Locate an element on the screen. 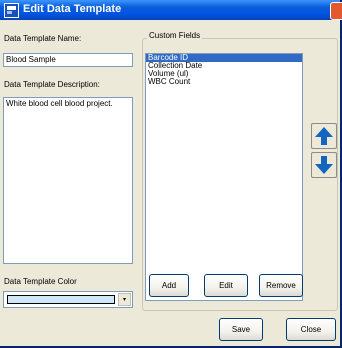 This screenshot has height=348, width=342. template-description-label: Data Template Description: is located at coordinates (52, 84).